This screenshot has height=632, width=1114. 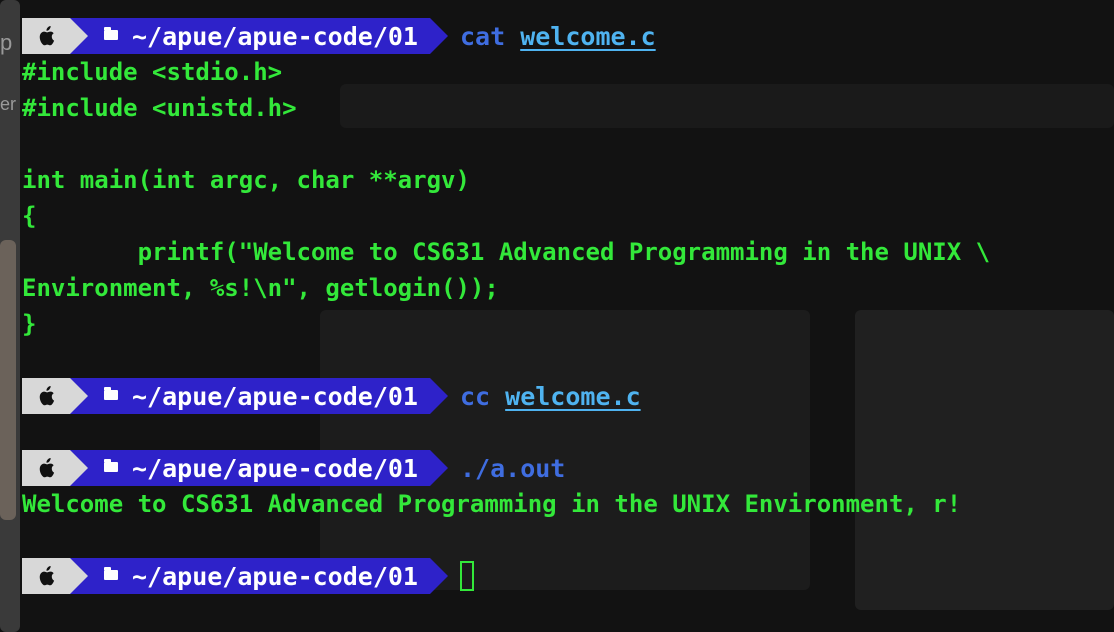 I want to click on command-name: ./a.out, so click(x=512, y=468).